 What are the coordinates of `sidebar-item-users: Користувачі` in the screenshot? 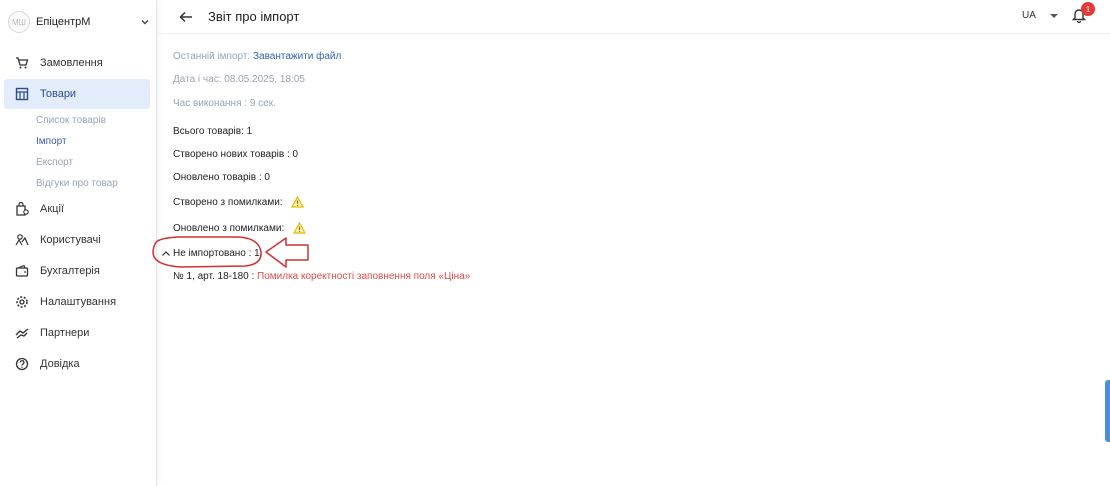 It's located at (77, 240).